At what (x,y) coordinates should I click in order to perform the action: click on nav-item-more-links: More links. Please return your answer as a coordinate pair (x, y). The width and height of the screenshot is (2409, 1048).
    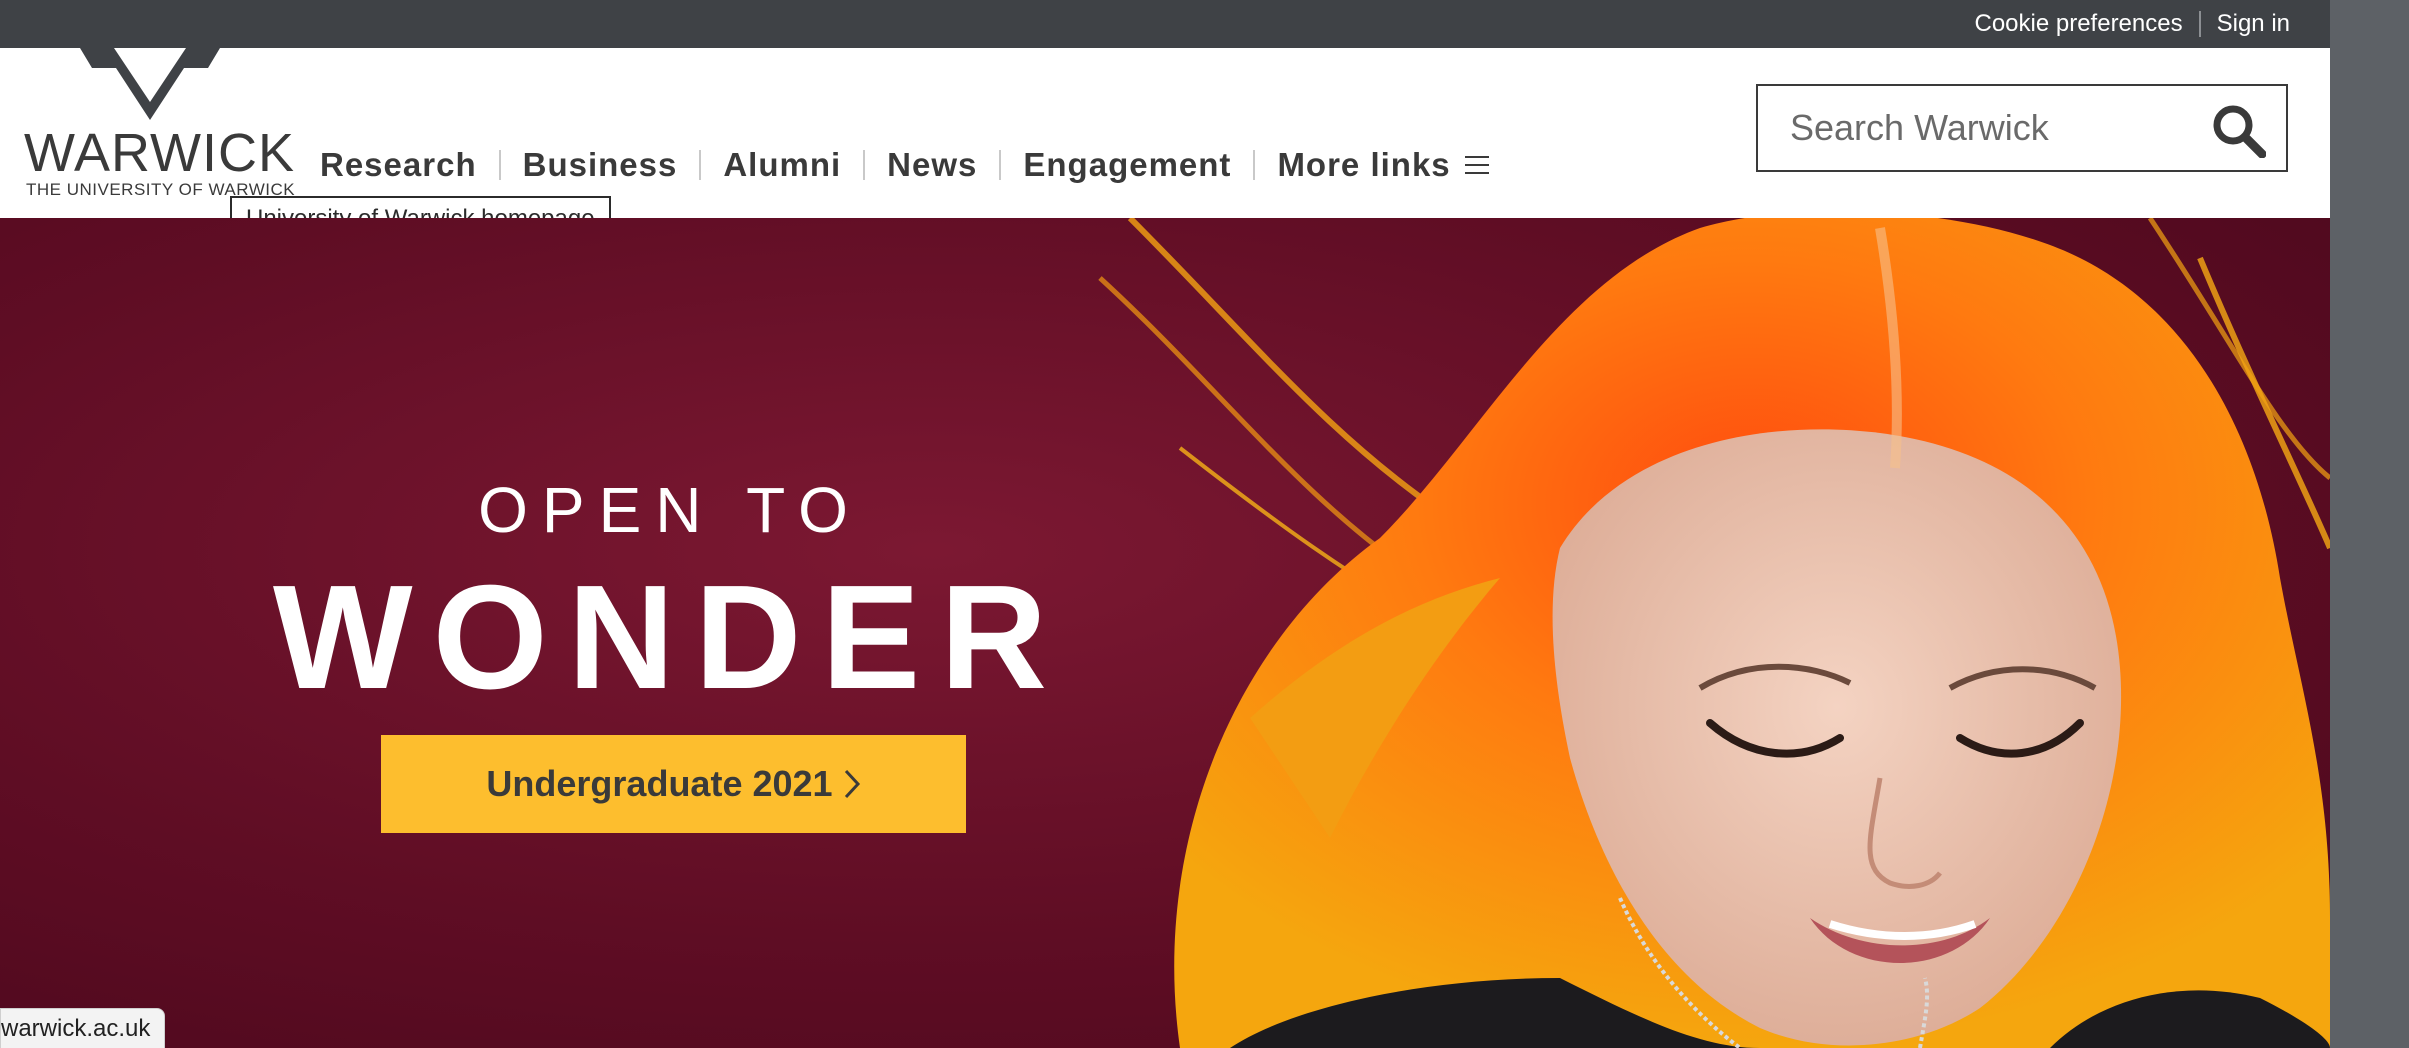
    Looking at the image, I should click on (1383, 165).